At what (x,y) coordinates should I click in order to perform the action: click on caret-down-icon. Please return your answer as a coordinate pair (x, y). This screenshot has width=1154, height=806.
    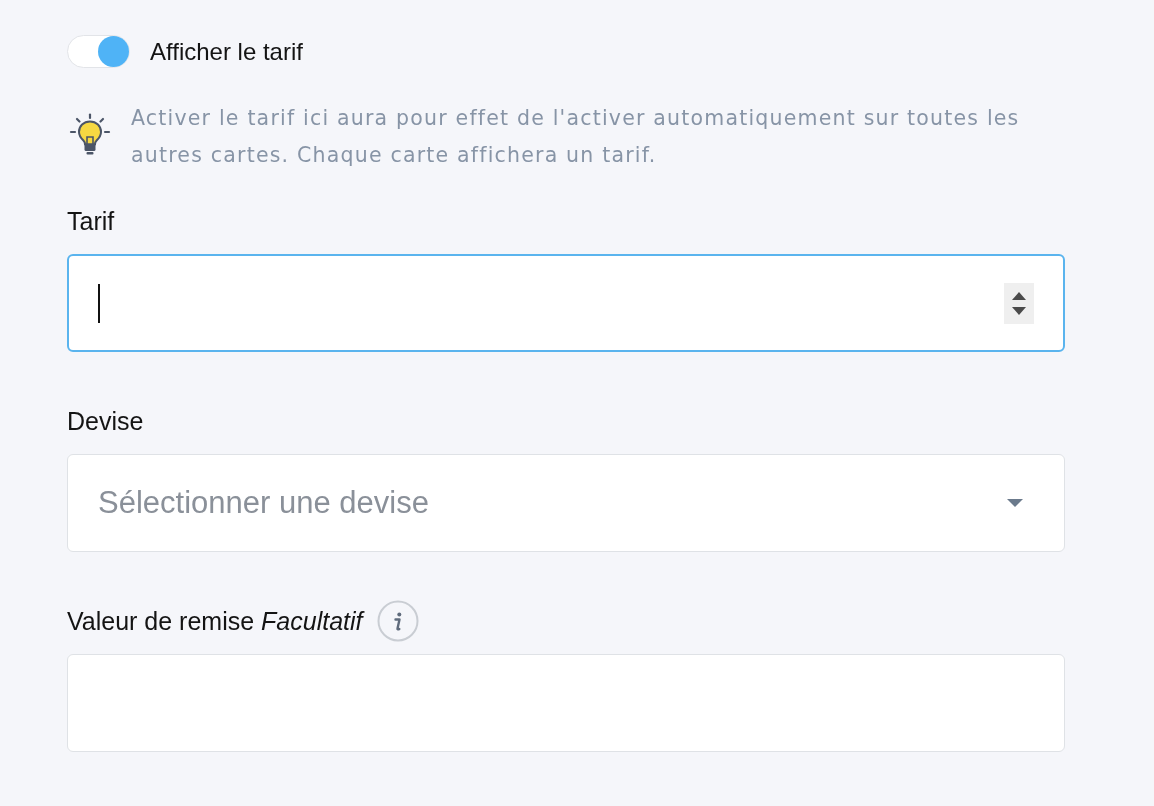
    Looking at the image, I should click on (1015, 503).